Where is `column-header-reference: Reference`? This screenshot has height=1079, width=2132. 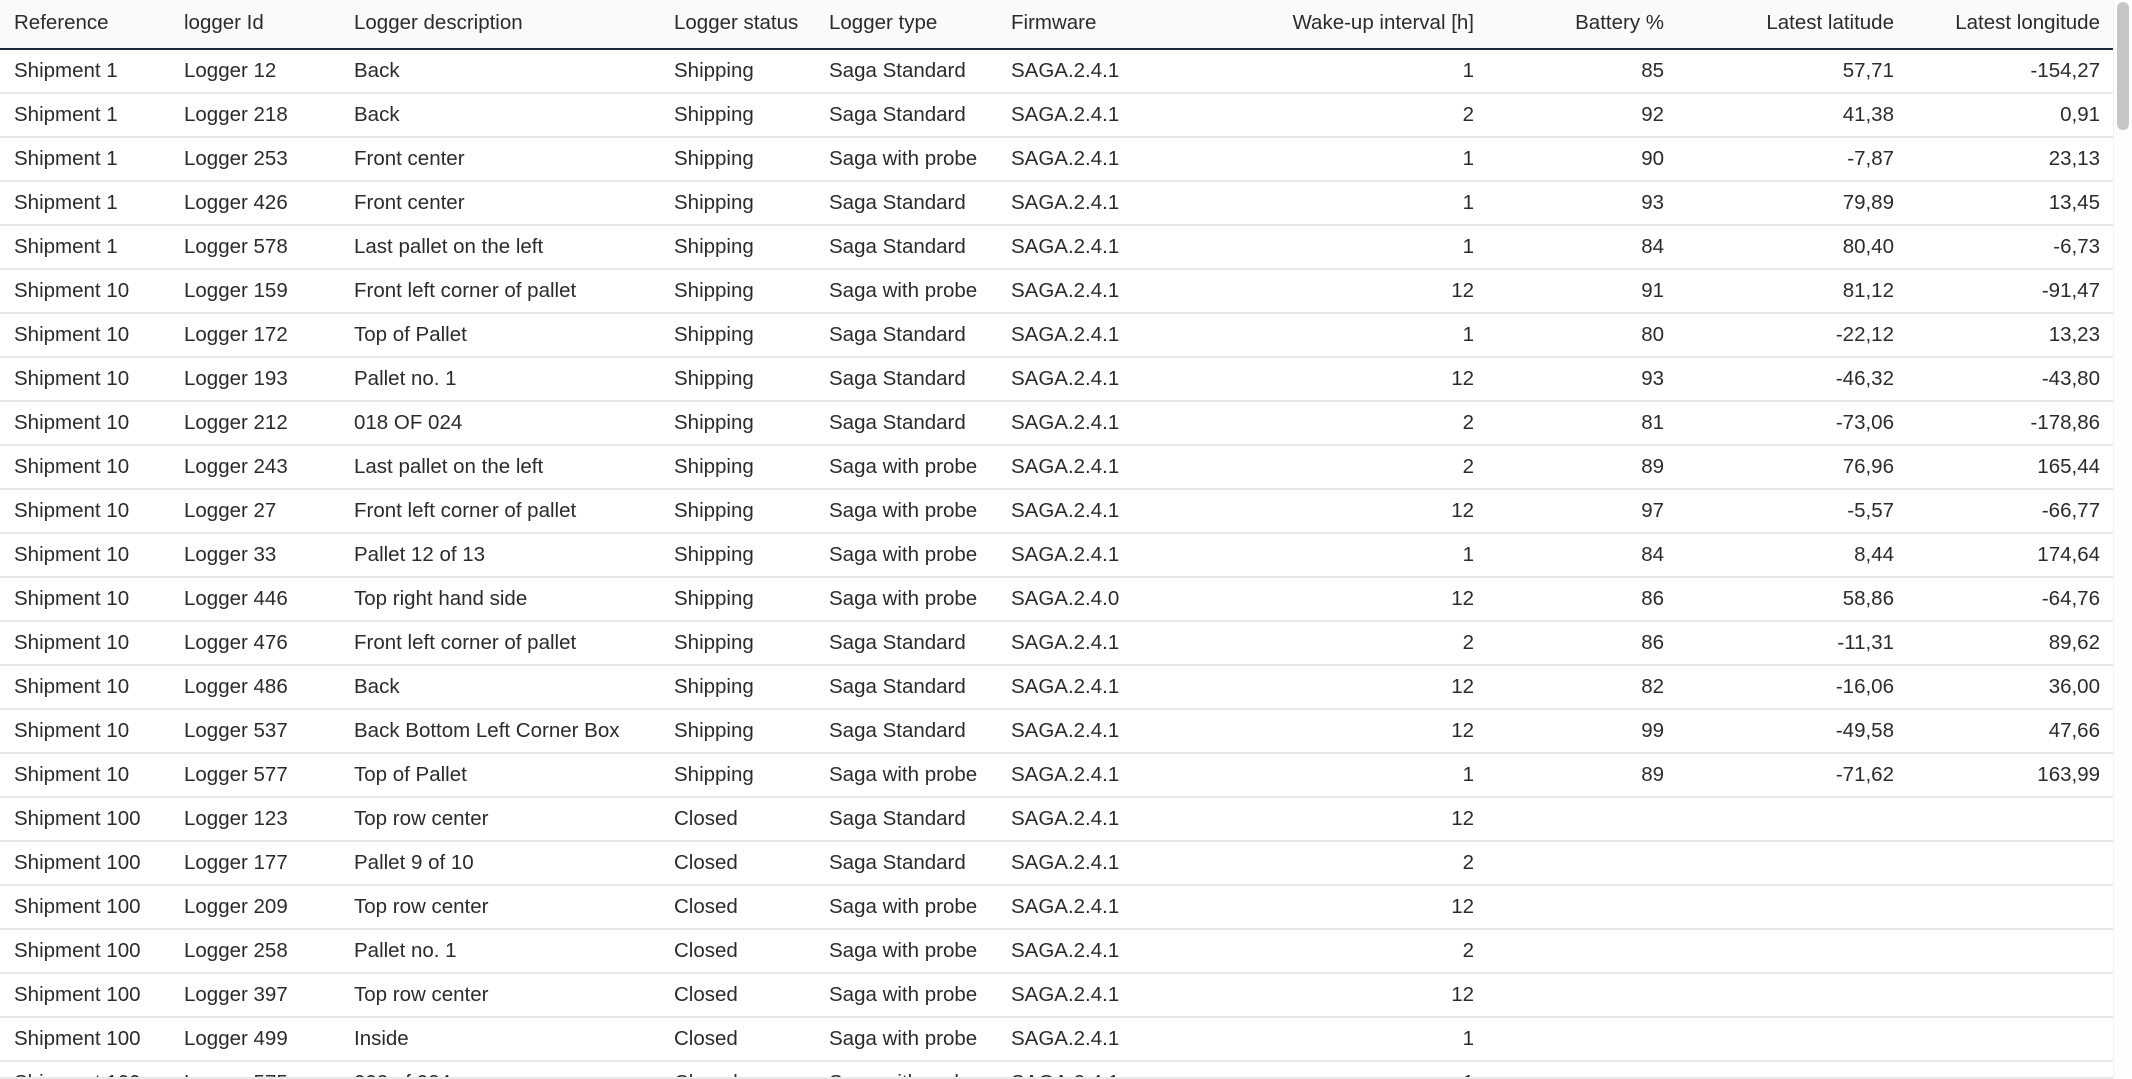
column-header-reference: Reference is located at coordinates (85, 25).